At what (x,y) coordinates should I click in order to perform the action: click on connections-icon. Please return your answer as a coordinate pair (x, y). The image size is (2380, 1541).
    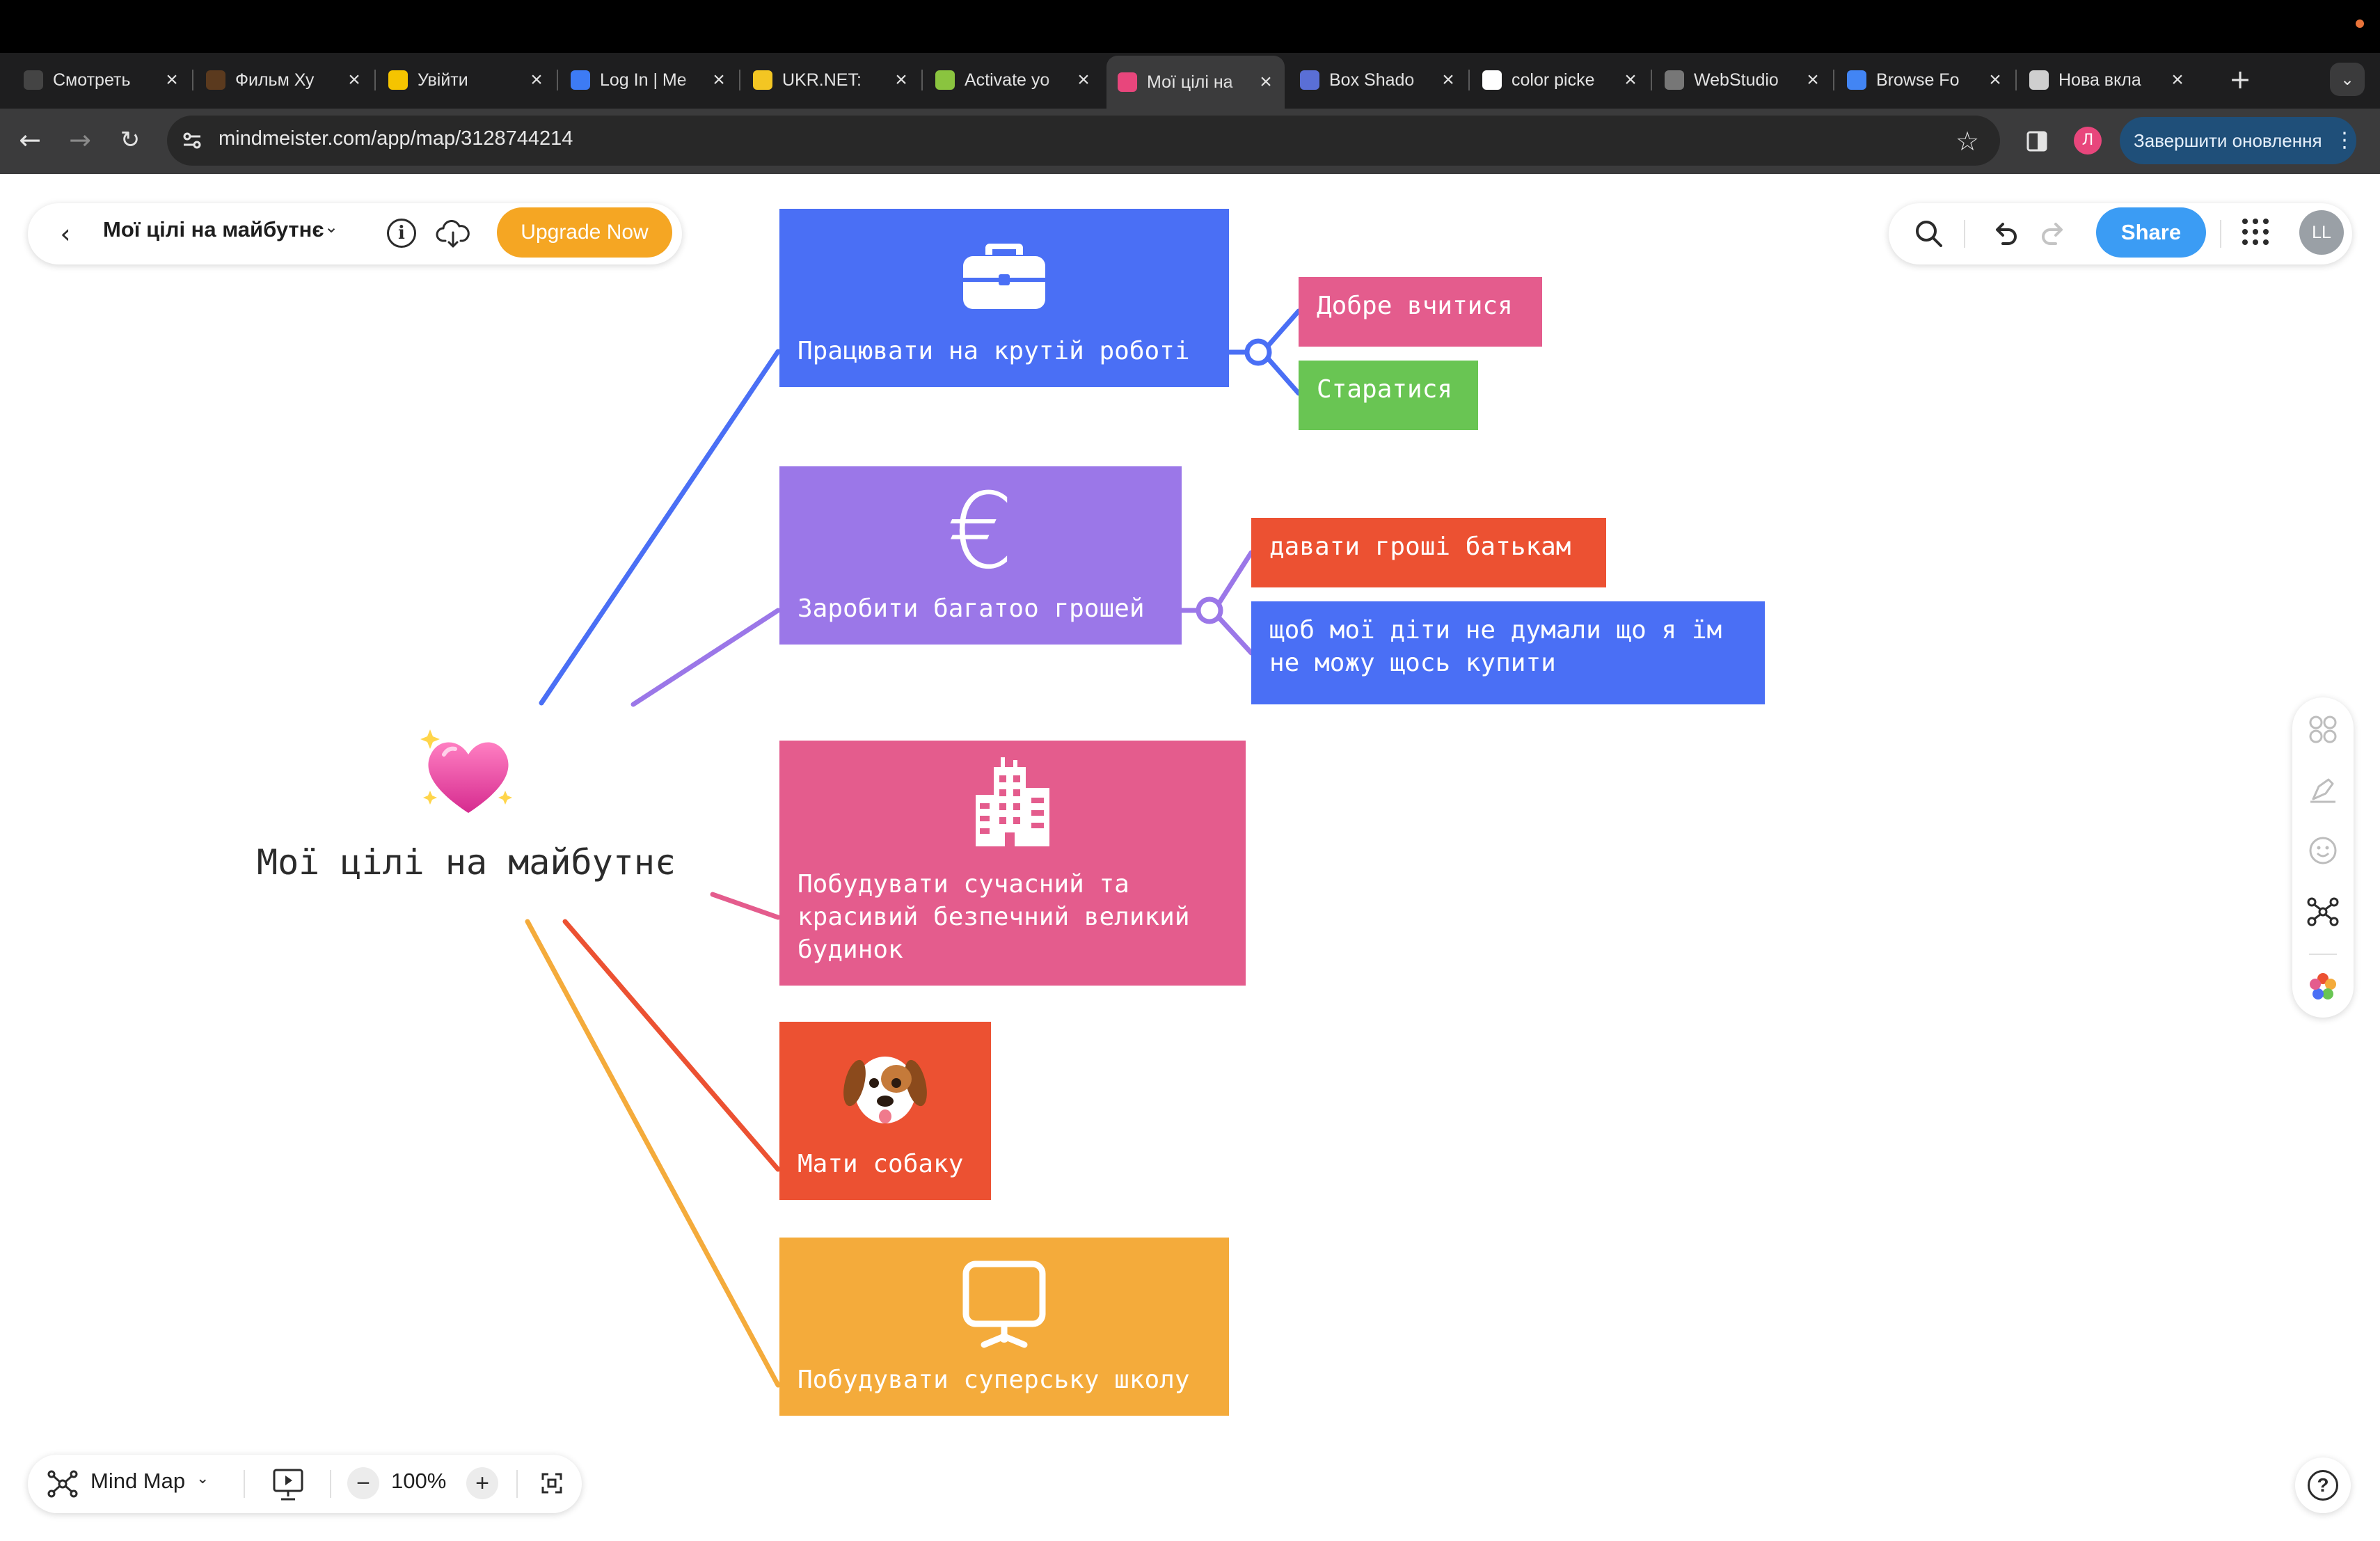
    Looking at the image, I should click on (2323, 912).